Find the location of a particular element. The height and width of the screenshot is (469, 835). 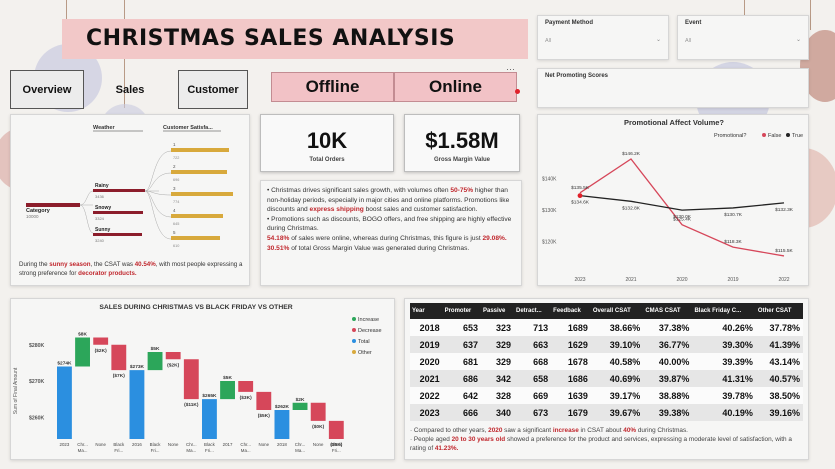

weather-sunny-label: Sunny is located at coordinates (102, 230).